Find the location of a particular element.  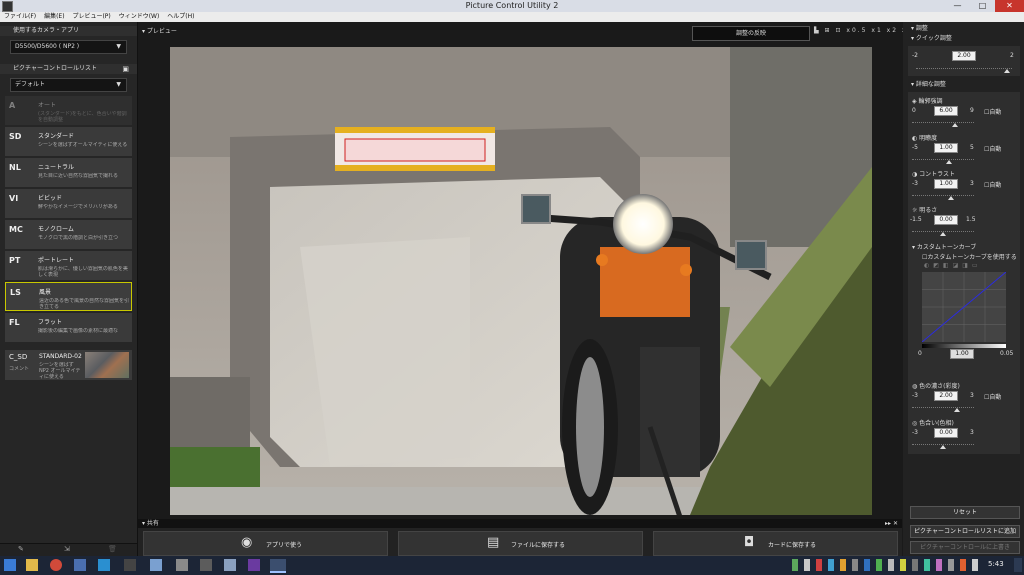

pc-item-monochrome: MC モノクローム モノクロで黒の階調と白が引き立つ is located at coordinates (68, 234).